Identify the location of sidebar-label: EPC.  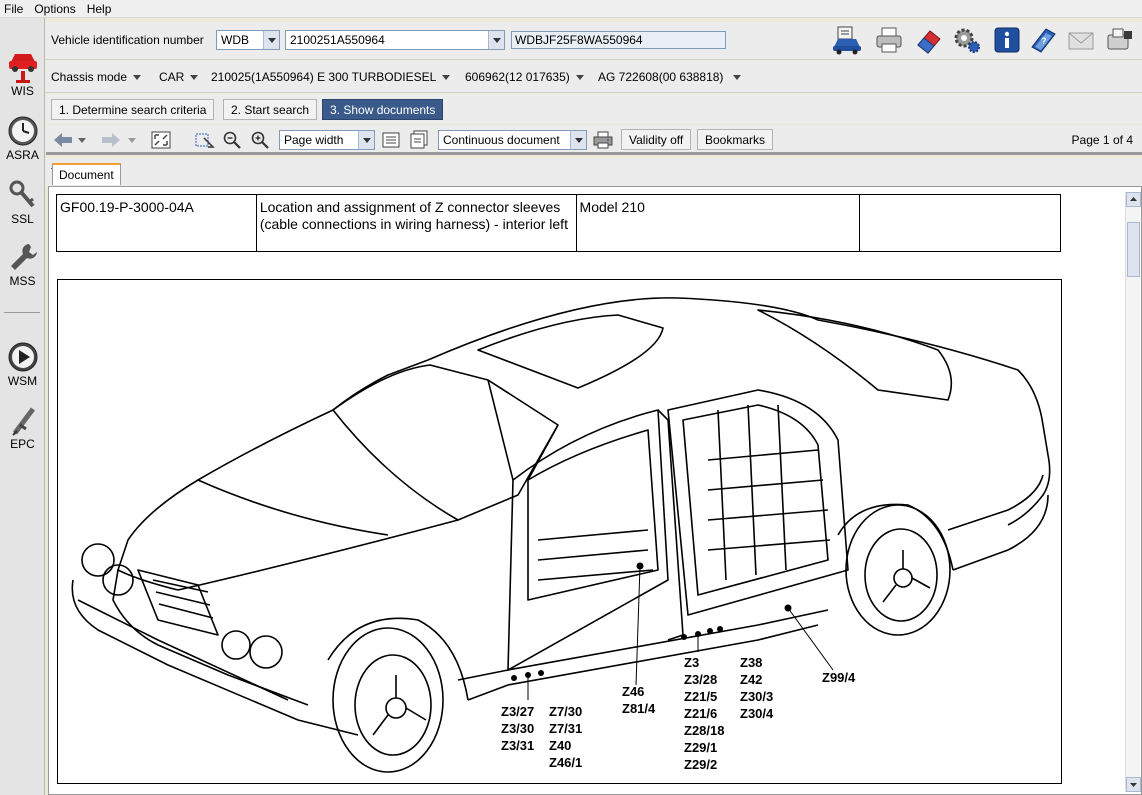
(22, 444).